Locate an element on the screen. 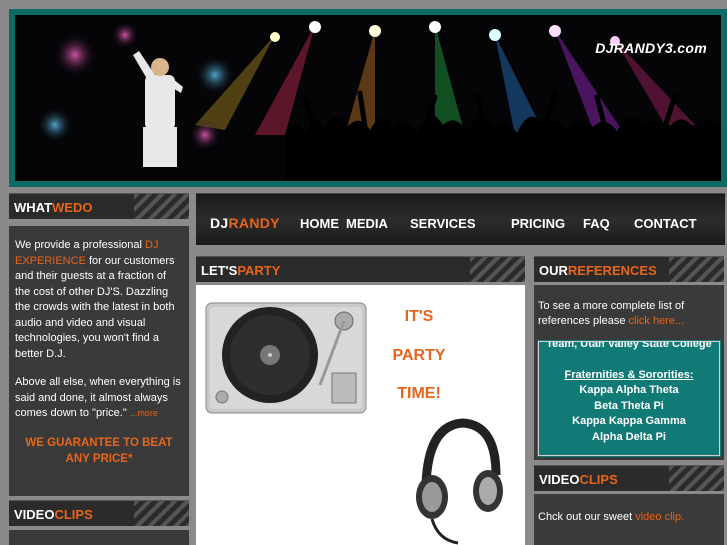  more-link: ...more is located at coordinates (144, 413).